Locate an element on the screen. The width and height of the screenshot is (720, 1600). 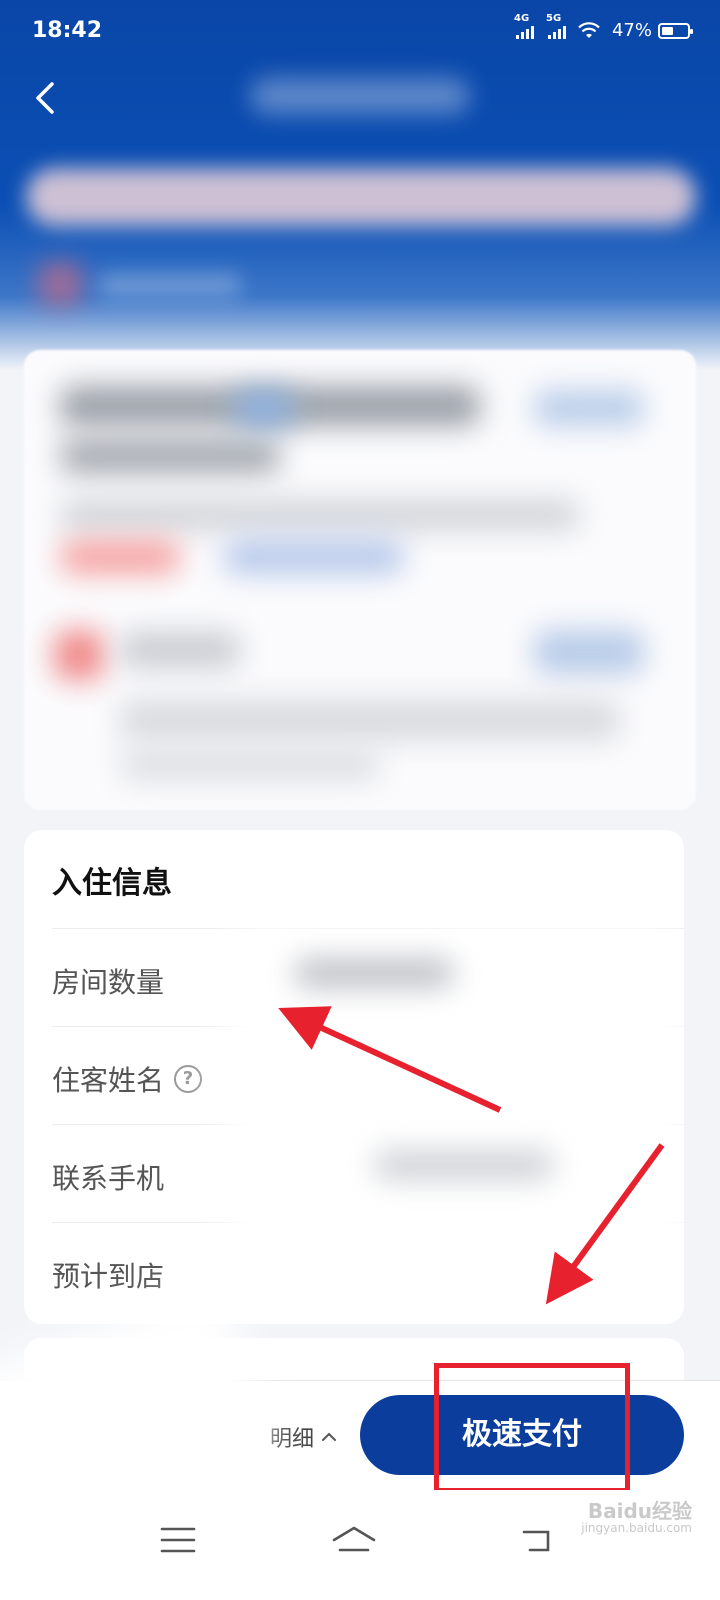
status-icons: 4G 5G 47% is located at coordinates (603, 27).